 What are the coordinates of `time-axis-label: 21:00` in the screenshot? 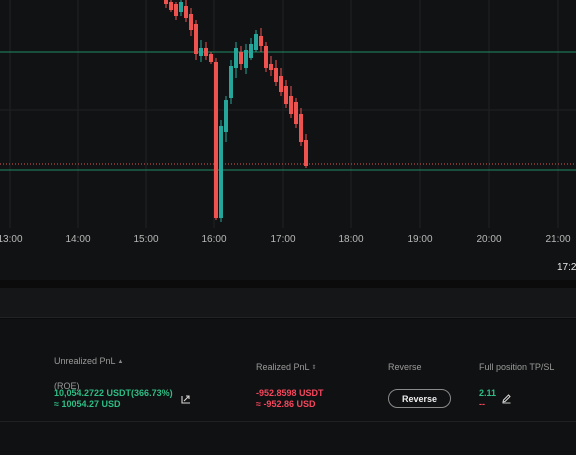 It's located at (558, 239).